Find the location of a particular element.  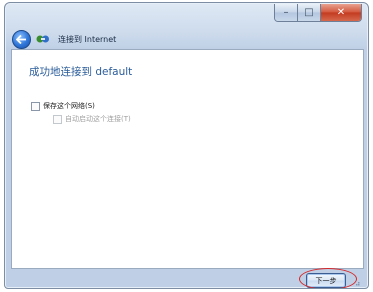

network-connection-icon is located at coordinates (42, 39).